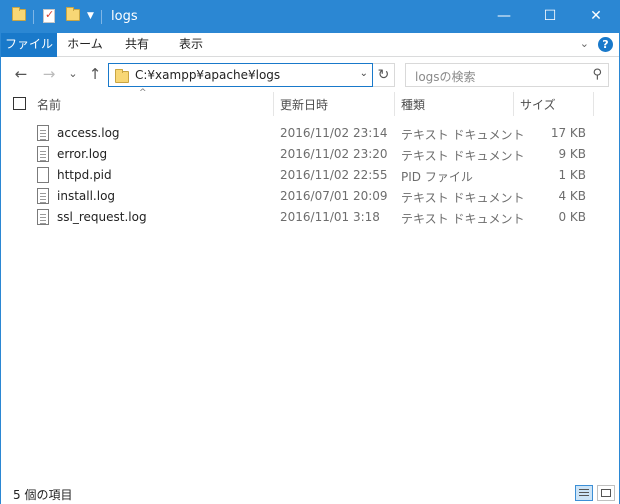 This screenshot has height=504, width=620. What do you see at coordinates (572, 217) in the screenshot?
I see `file-size: 0 KB` at bounding box center [572, 217].